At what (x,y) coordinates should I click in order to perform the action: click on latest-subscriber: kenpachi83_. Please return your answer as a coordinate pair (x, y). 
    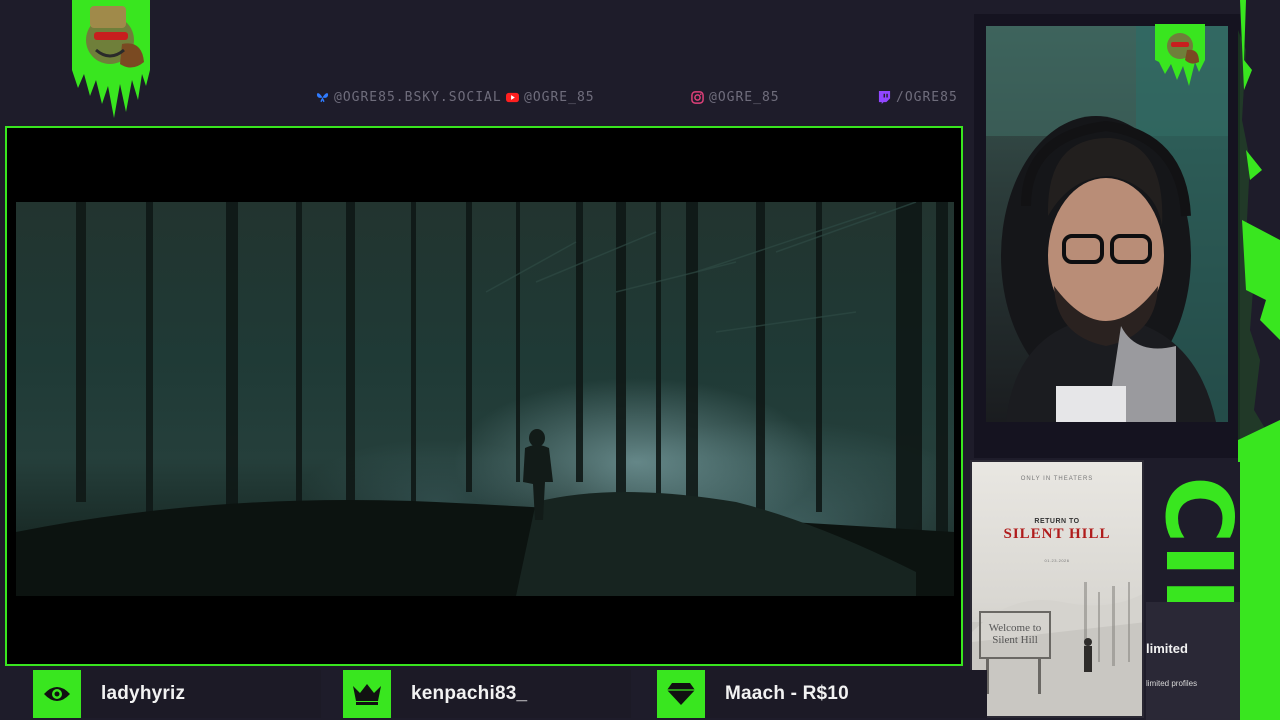
    Looking at the image, I should click on (487, 694).